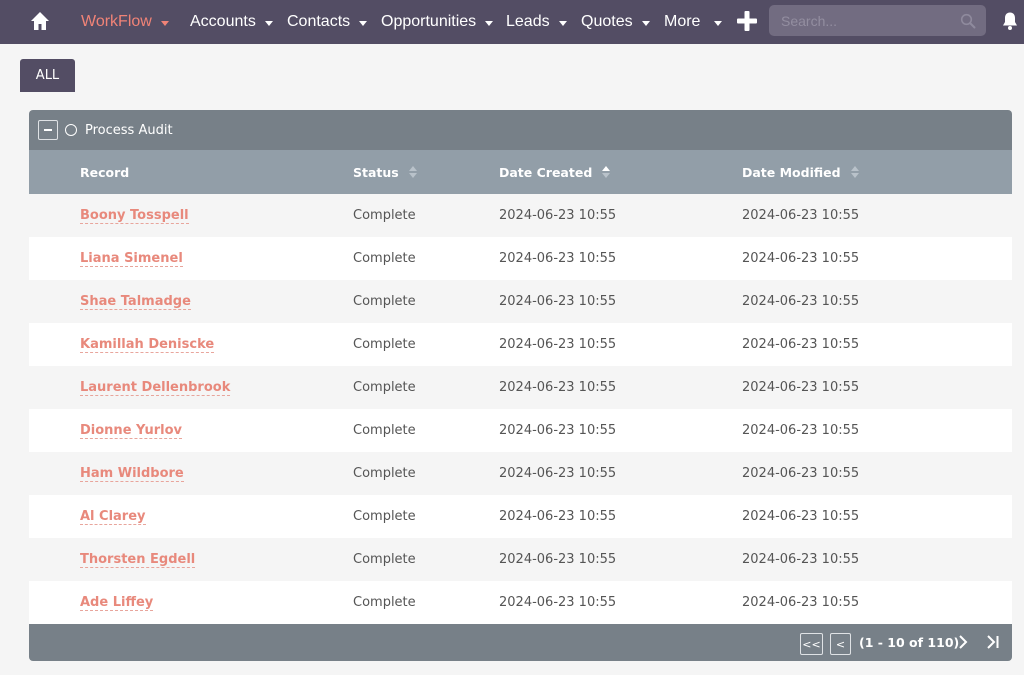  Describe the element at coordinates (993, 642) in the screenshot. I see `last-page-icon` at that location.